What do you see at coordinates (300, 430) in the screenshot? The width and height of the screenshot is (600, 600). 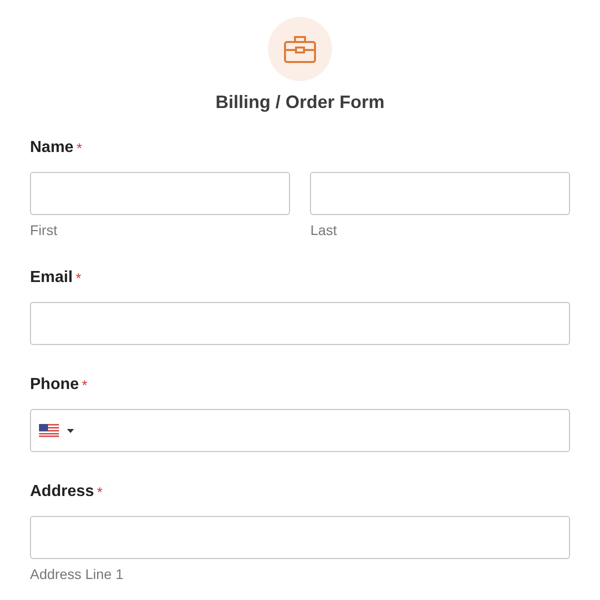 I see `phone-field` at bounding box center [300, 430].